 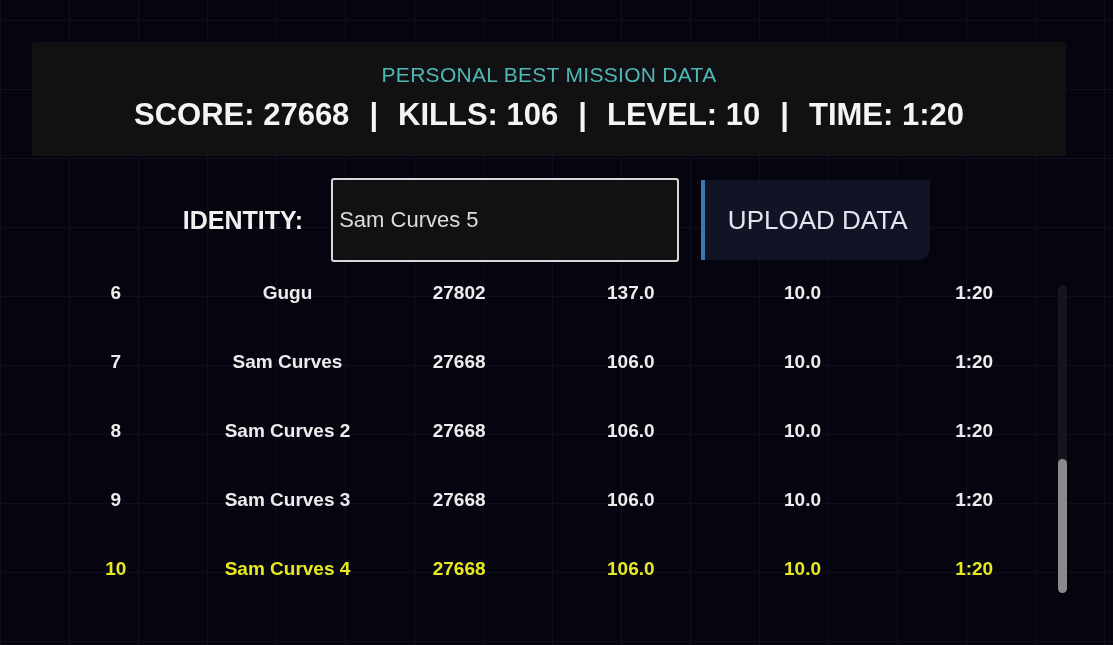 I want to click on identity-input-field: Sam Curves 5, so click(x=505, y=220).